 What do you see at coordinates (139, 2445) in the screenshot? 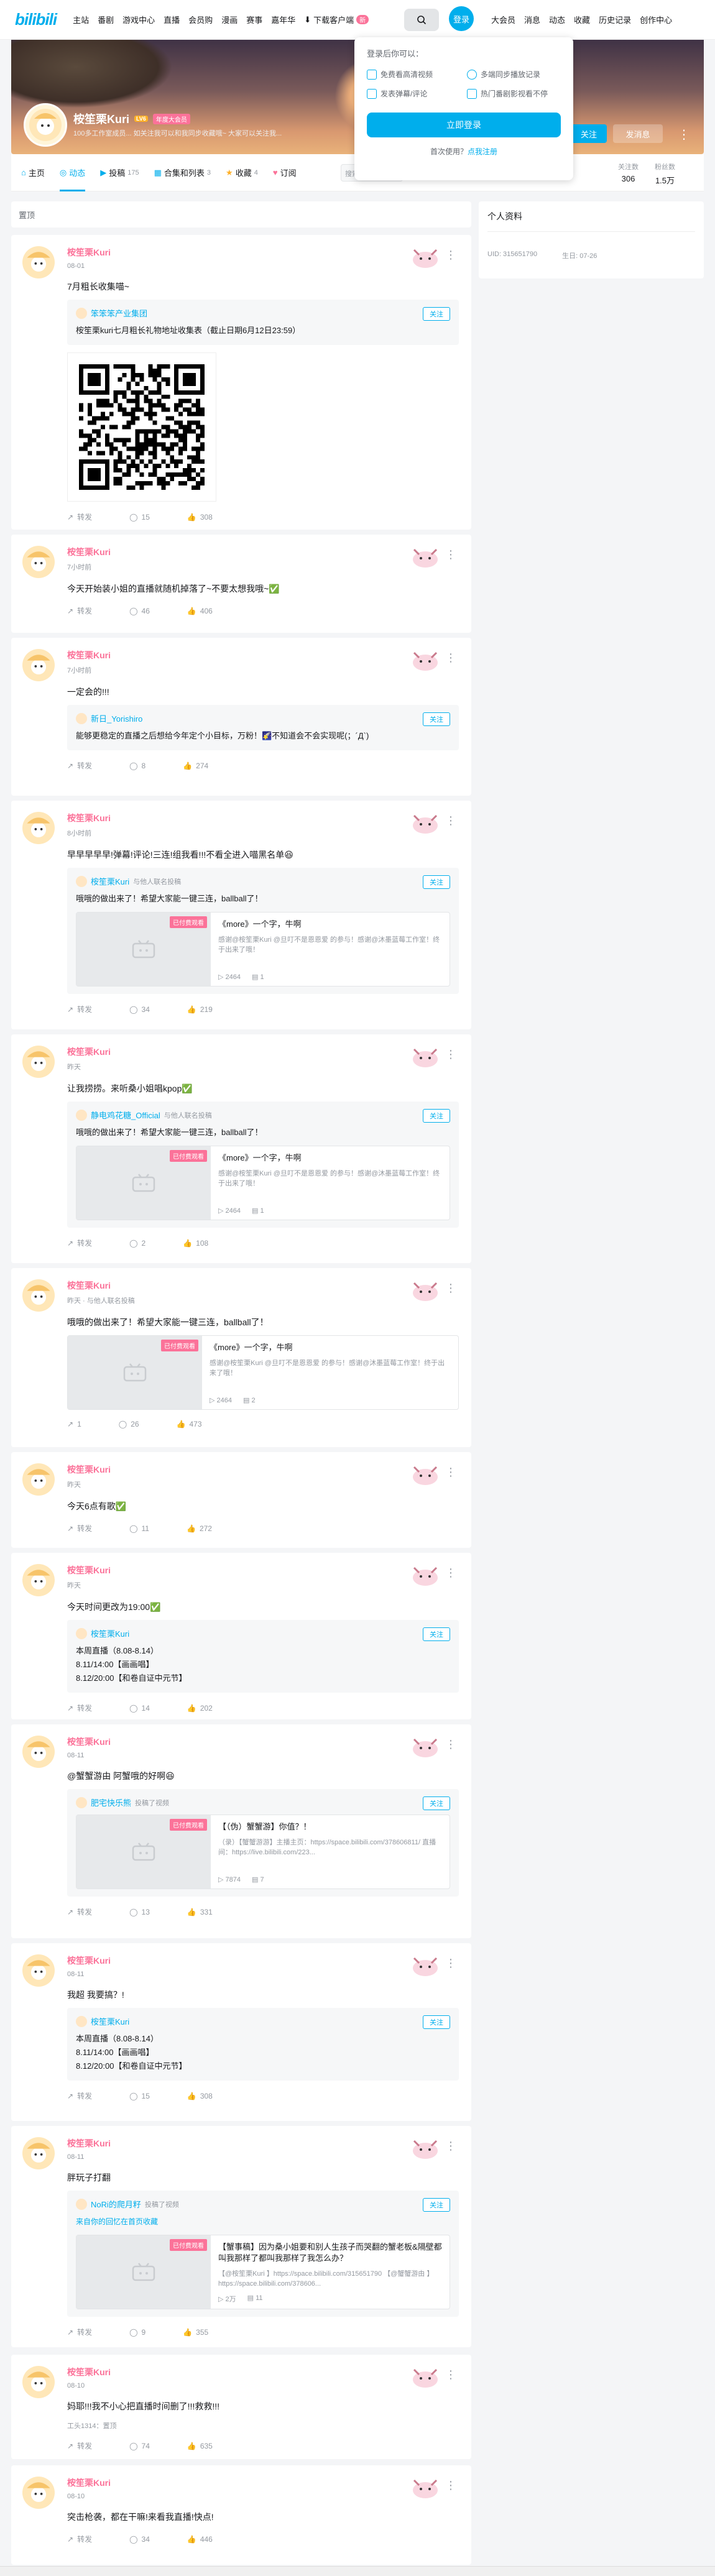
I see `comment-button: ◯ 74` at bounding box center [139, 2445].